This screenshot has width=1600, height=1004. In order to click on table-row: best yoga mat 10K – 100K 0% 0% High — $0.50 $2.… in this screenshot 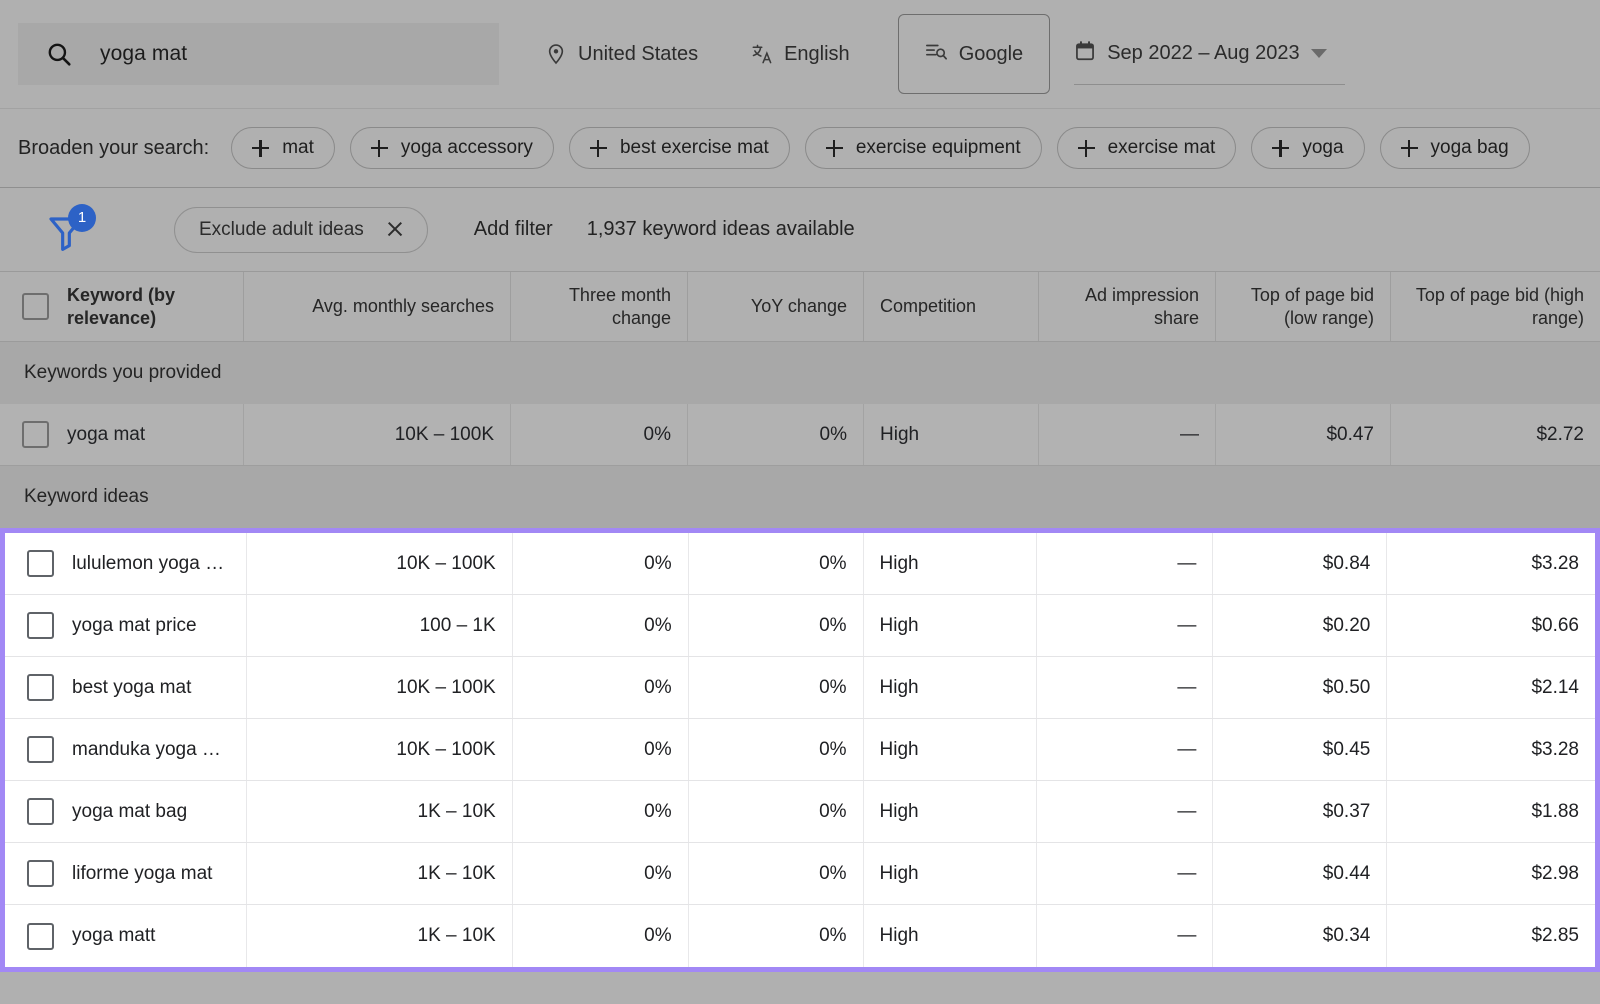, I will do `click(800, 688)`.